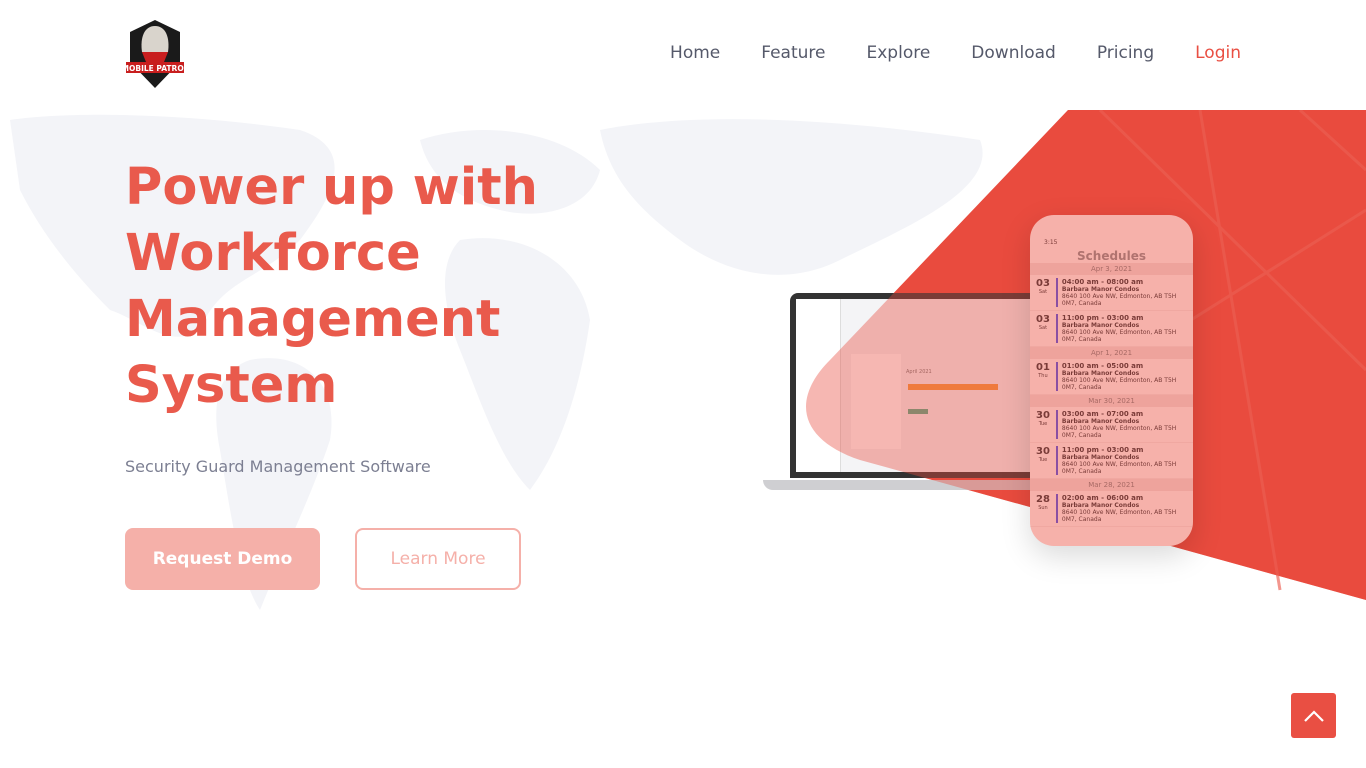  Describe the element at coordinates (793, 53) in the screenshot. I see `nav-feature: Feature` at that location.